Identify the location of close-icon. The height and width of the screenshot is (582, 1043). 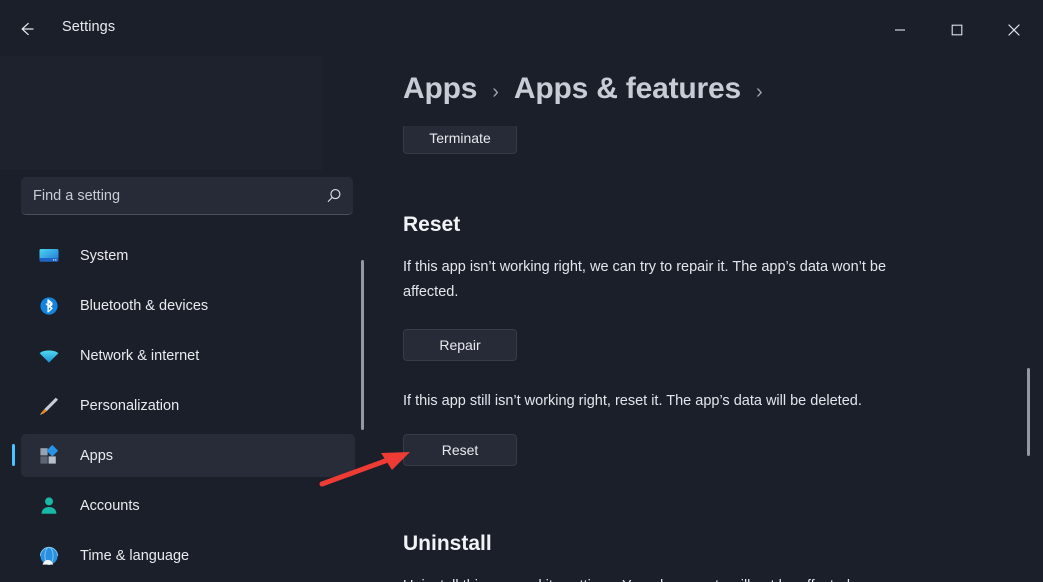
(1014, 30).